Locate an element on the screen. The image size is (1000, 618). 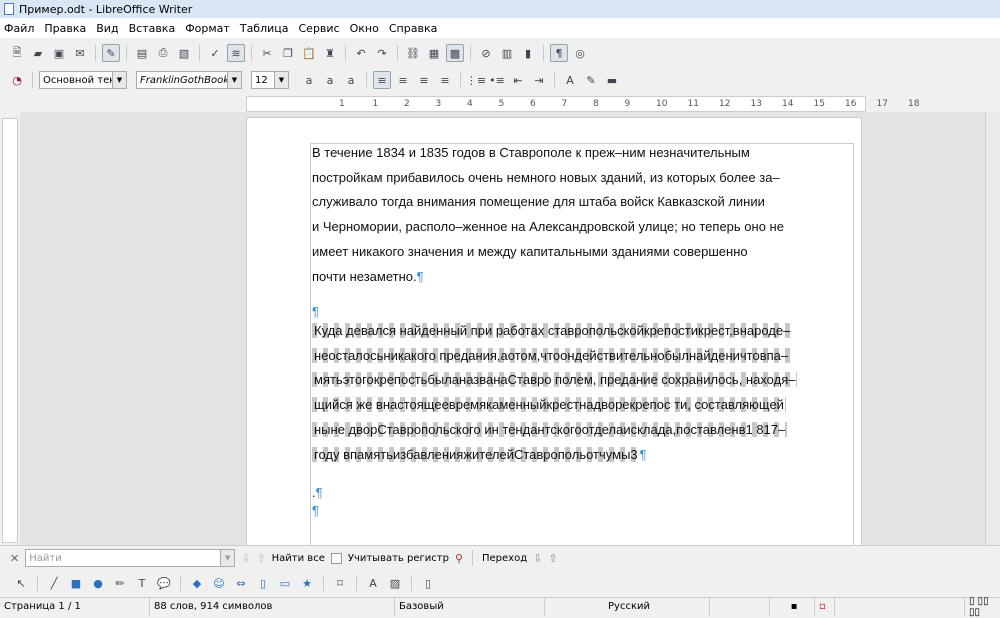
print-icon: ⎙ is located at coordinates (163, 53).